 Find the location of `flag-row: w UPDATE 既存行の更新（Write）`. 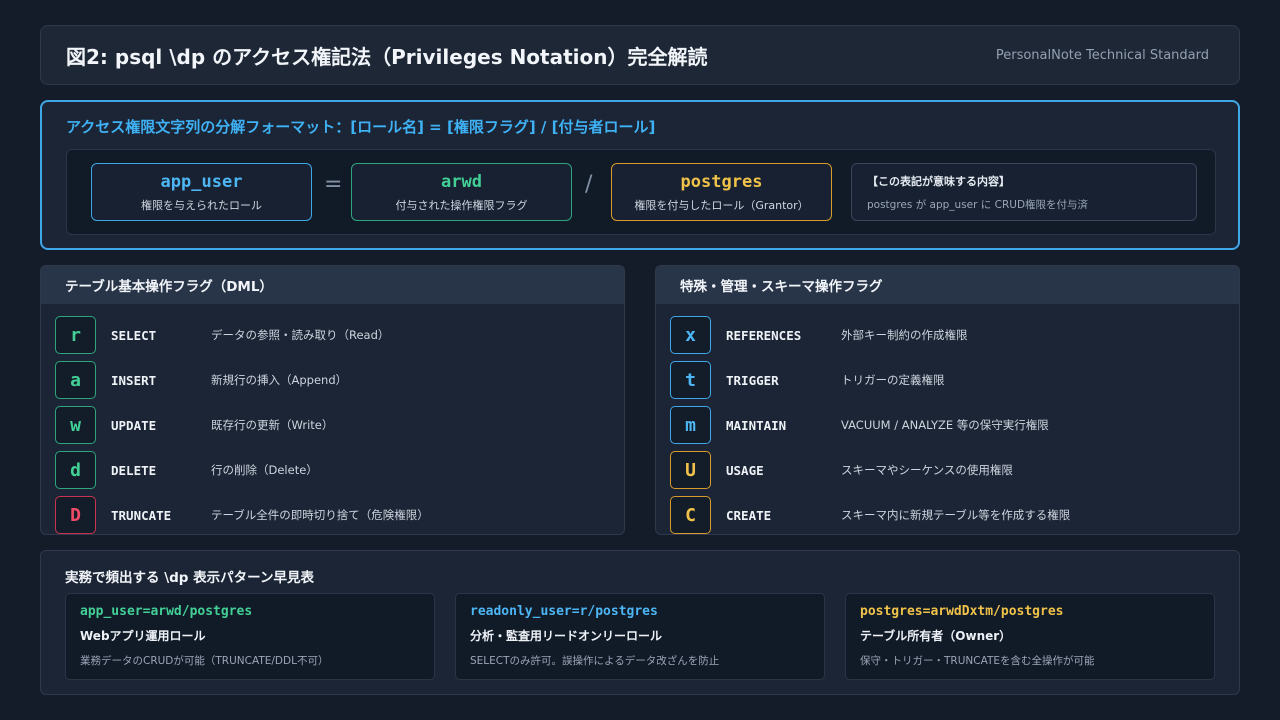

flag-row: w UPDATE 既存行の更新（Write） is located at coordinates (335, 425).